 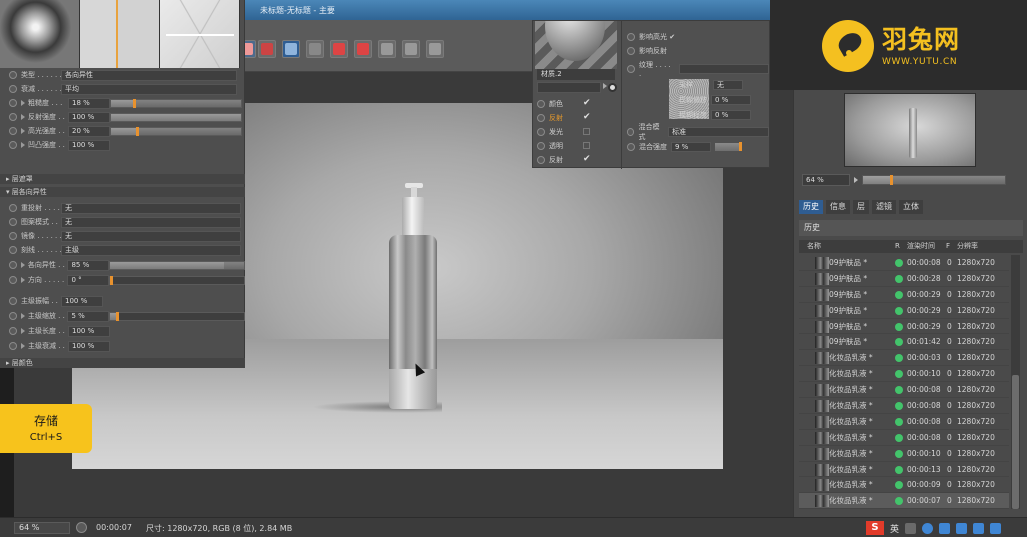 What do you see at coordinates (894, 528) in the screenshot?
I see `ime-language: 英` at bounding box center [894, 528].